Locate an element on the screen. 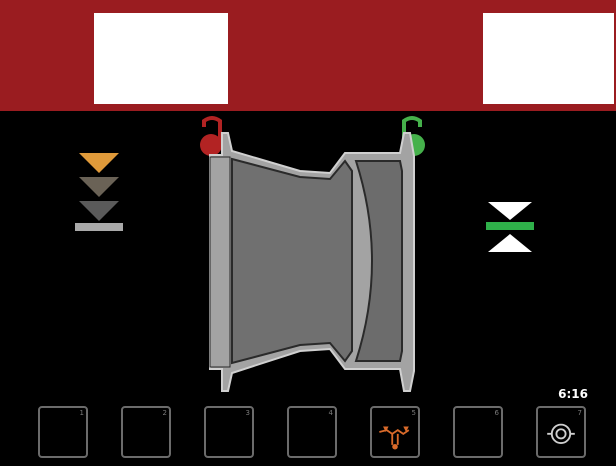  function-button-3: 3 is located at coordinates (229, 432).